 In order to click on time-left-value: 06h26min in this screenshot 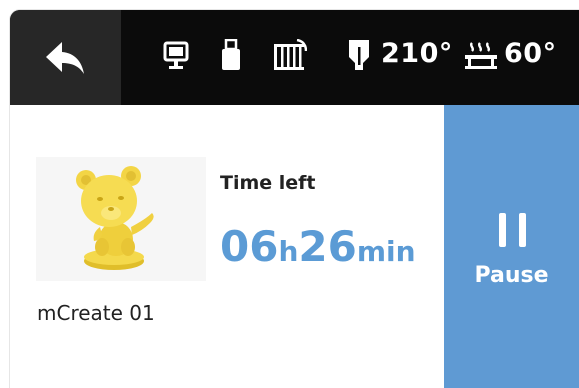, I will do `click(318, 246)`.